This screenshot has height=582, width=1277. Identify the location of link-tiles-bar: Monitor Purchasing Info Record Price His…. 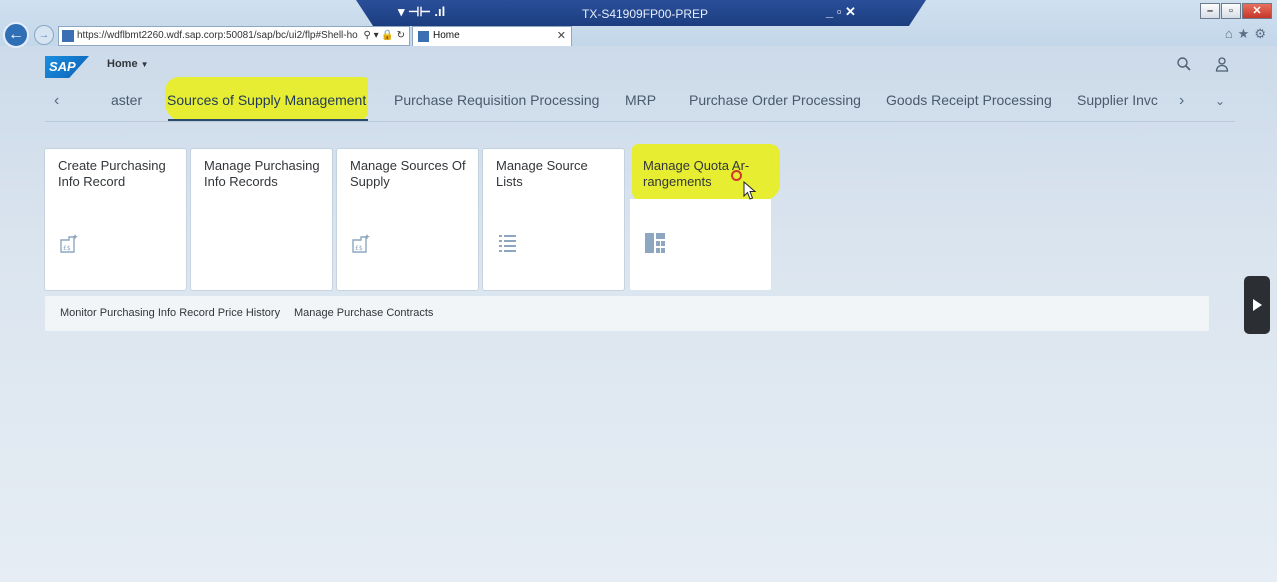
(627, 313).